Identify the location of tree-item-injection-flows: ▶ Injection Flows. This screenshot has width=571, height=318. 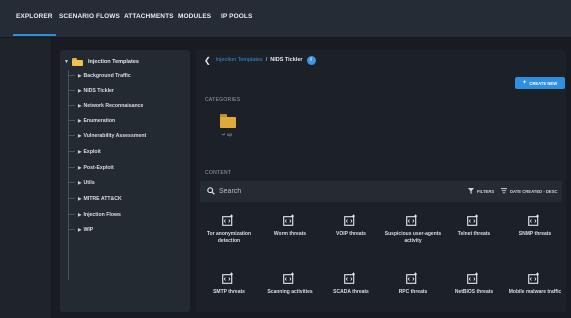
(94, 214).